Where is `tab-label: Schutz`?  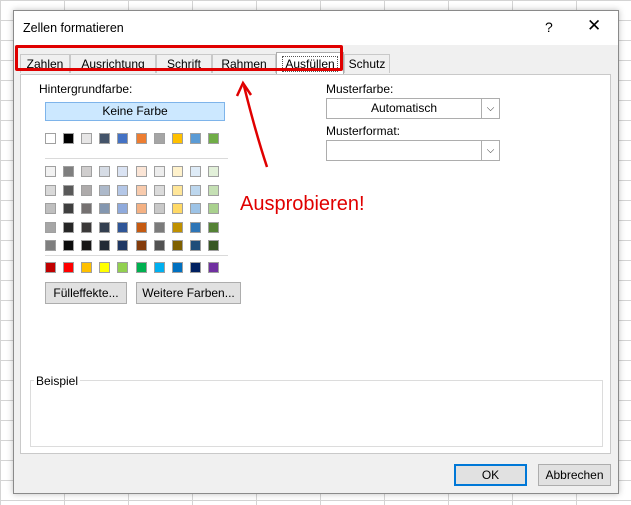 tab-label: Schutz is located at coordinates (367, 64).